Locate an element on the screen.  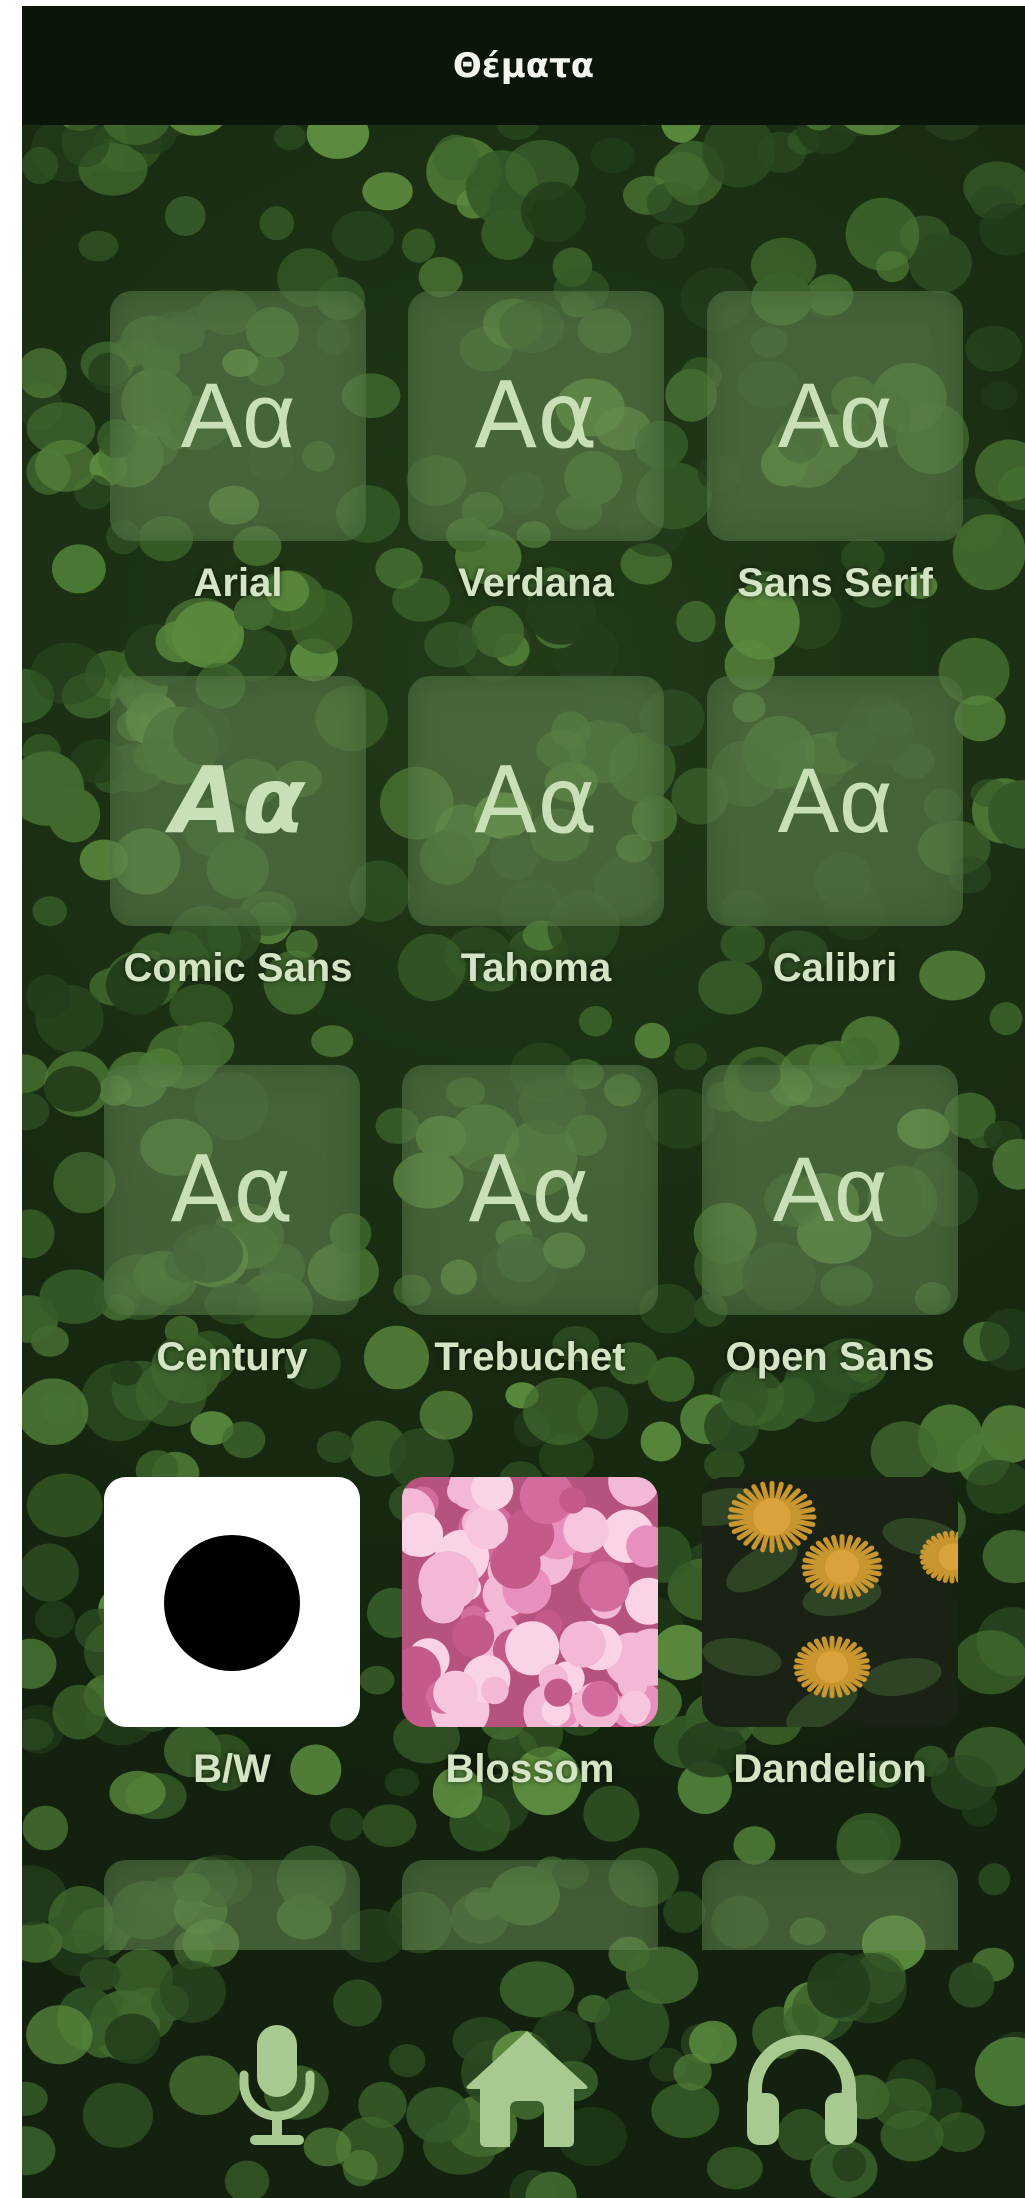
theme-label: Blossom is located at coordinates (530, 1769).